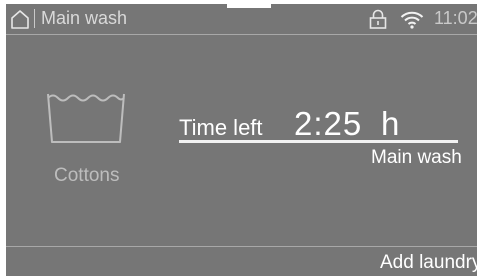  Describe the element at coordinates (221, 127) in the screenshot. I see `time-left-label: Time left` at that location.